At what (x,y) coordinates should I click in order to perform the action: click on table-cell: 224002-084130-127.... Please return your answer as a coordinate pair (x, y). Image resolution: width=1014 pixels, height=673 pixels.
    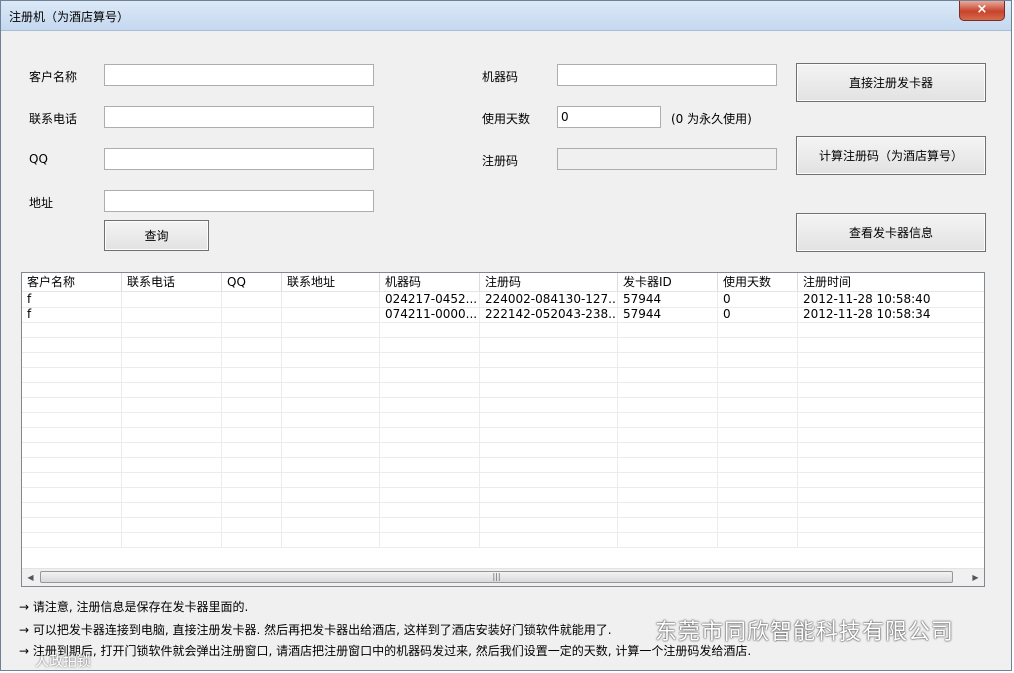
    Looking at the image, I should click on (549, 299).